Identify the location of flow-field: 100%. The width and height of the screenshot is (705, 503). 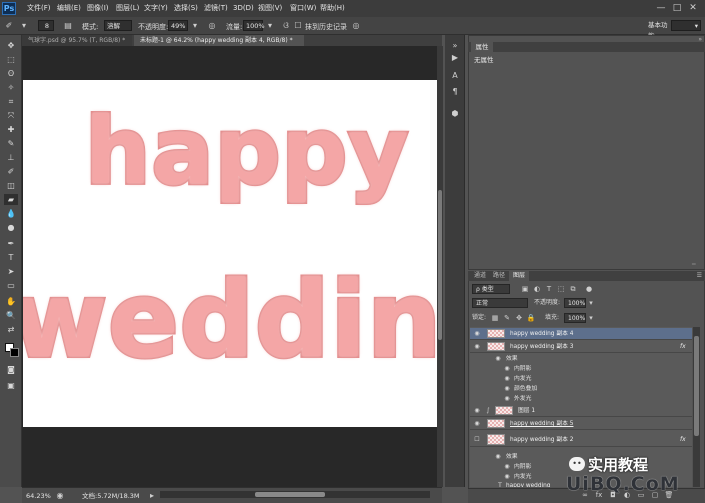
(254, 25).